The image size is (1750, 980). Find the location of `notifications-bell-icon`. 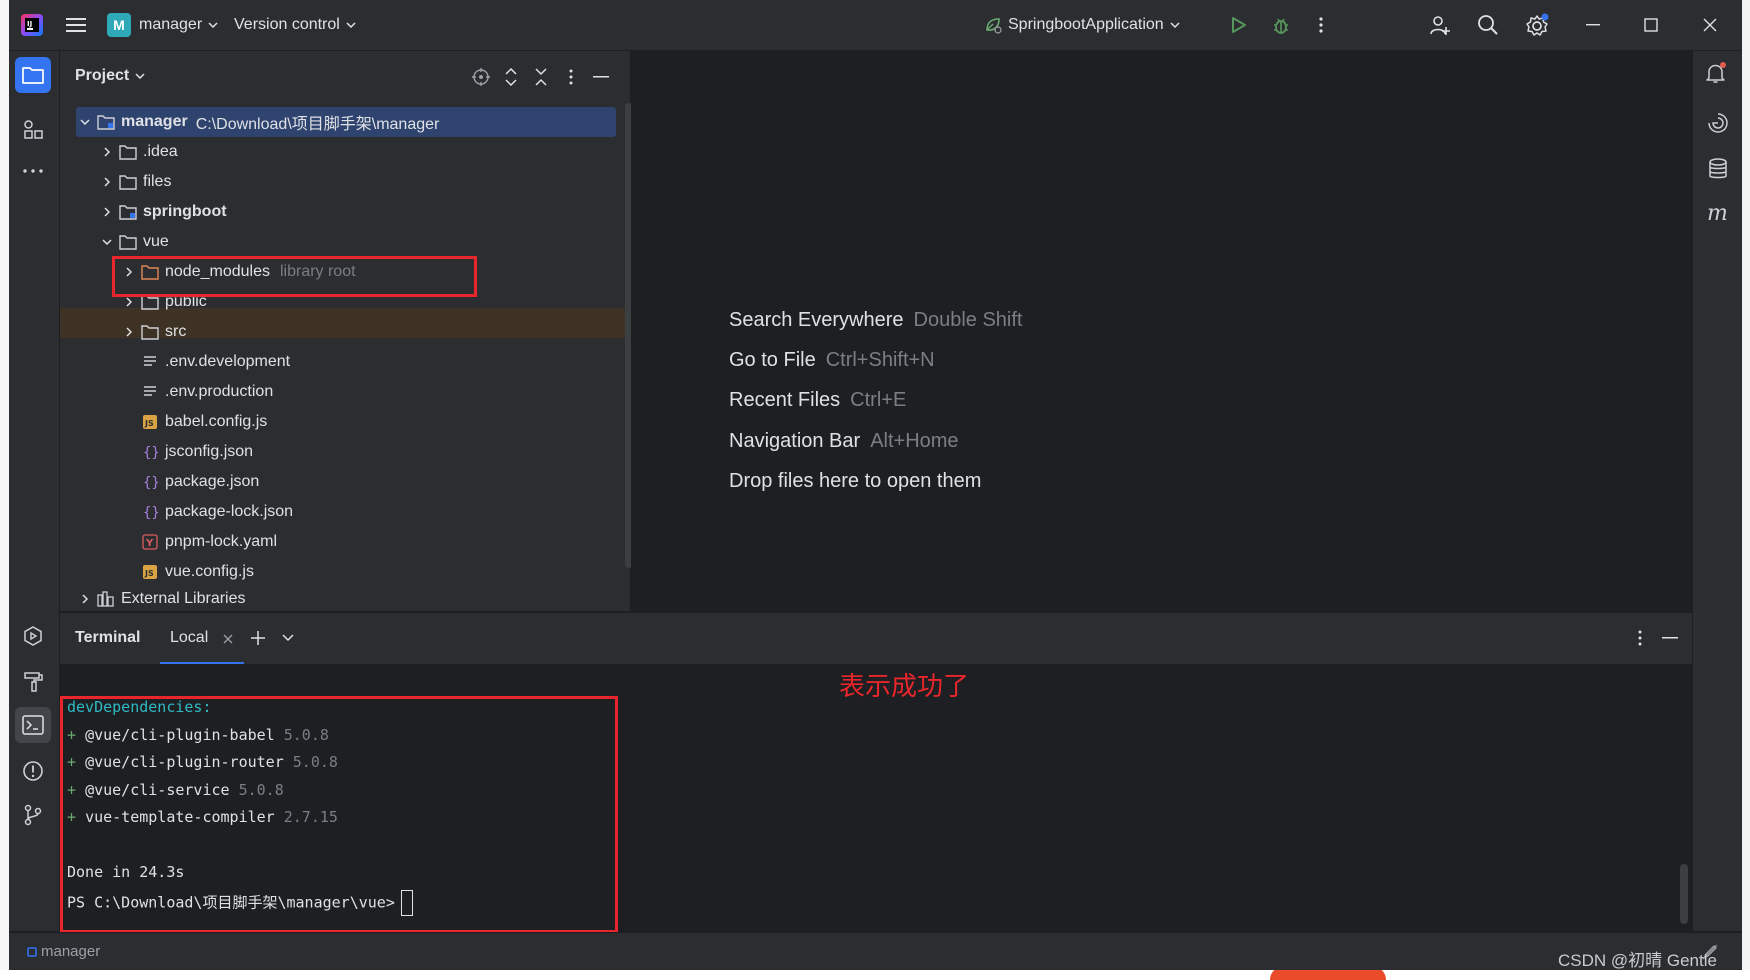

notifications-bell-icon is located at coordinates (1716, 73).